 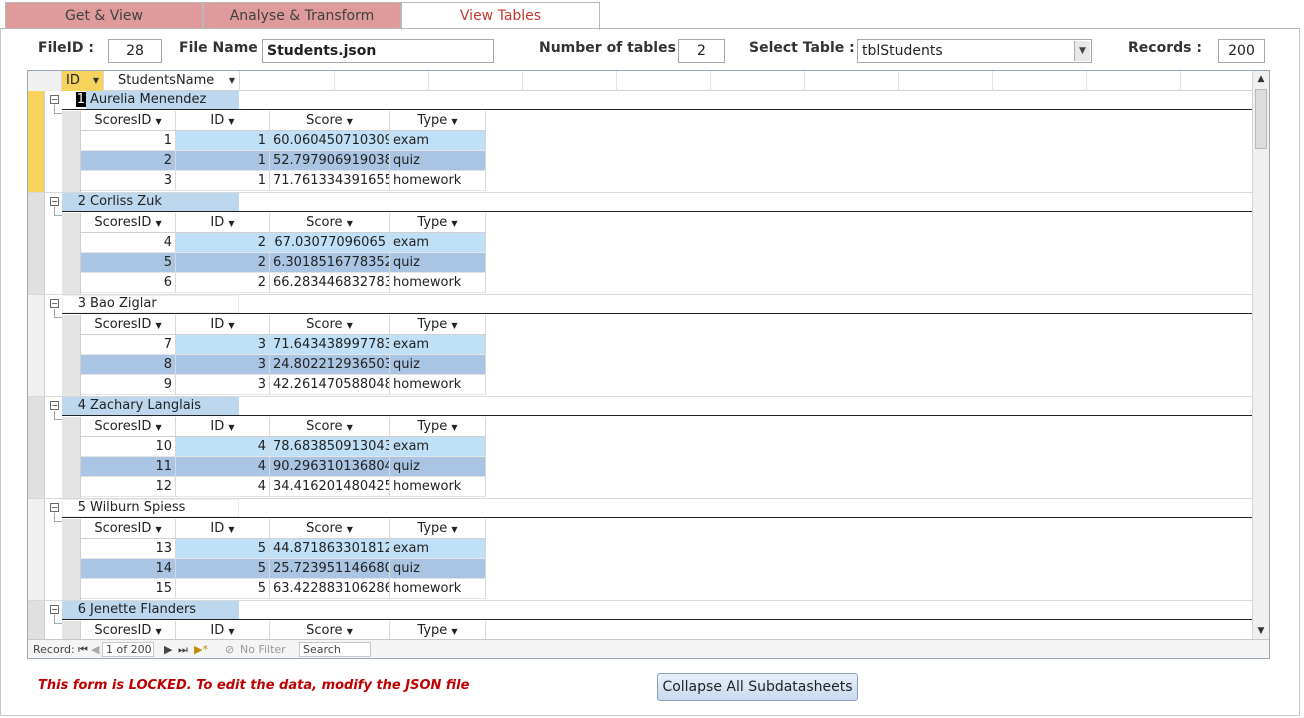 I want to click on first-record-icon: ⏮, so click(x=83, y=649).